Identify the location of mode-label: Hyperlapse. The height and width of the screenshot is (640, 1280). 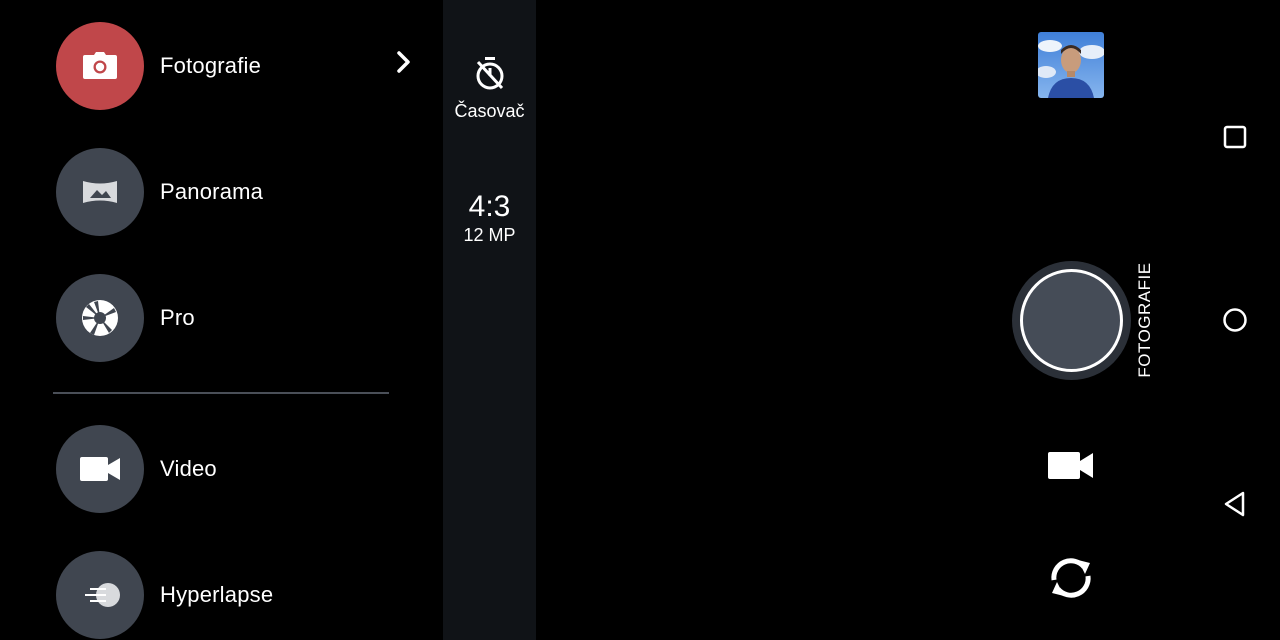
(217, 594).